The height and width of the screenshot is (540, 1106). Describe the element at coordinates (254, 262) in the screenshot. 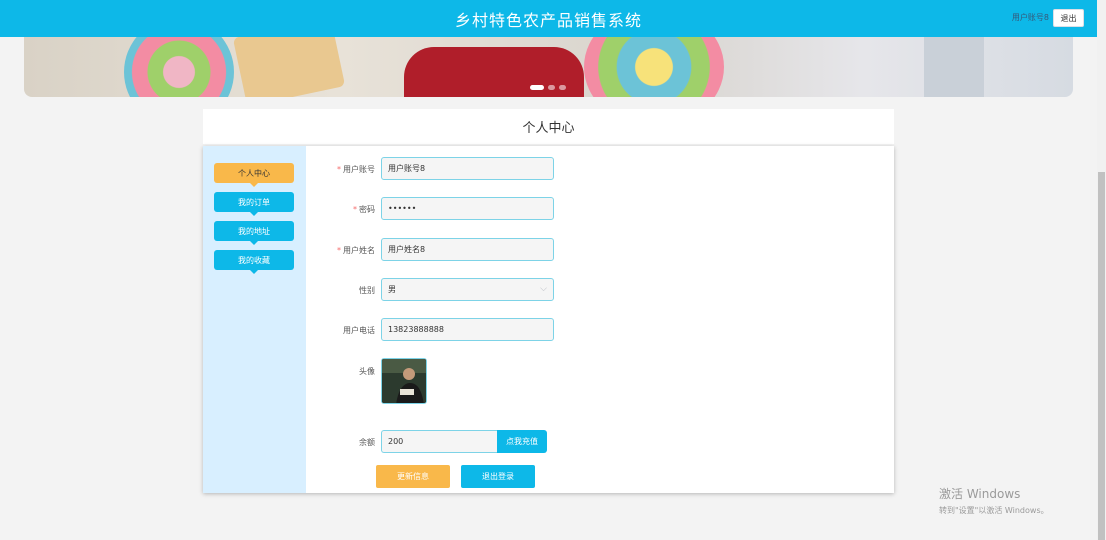

I see `sidebar-item-favorites: 我的收藏` at that location.